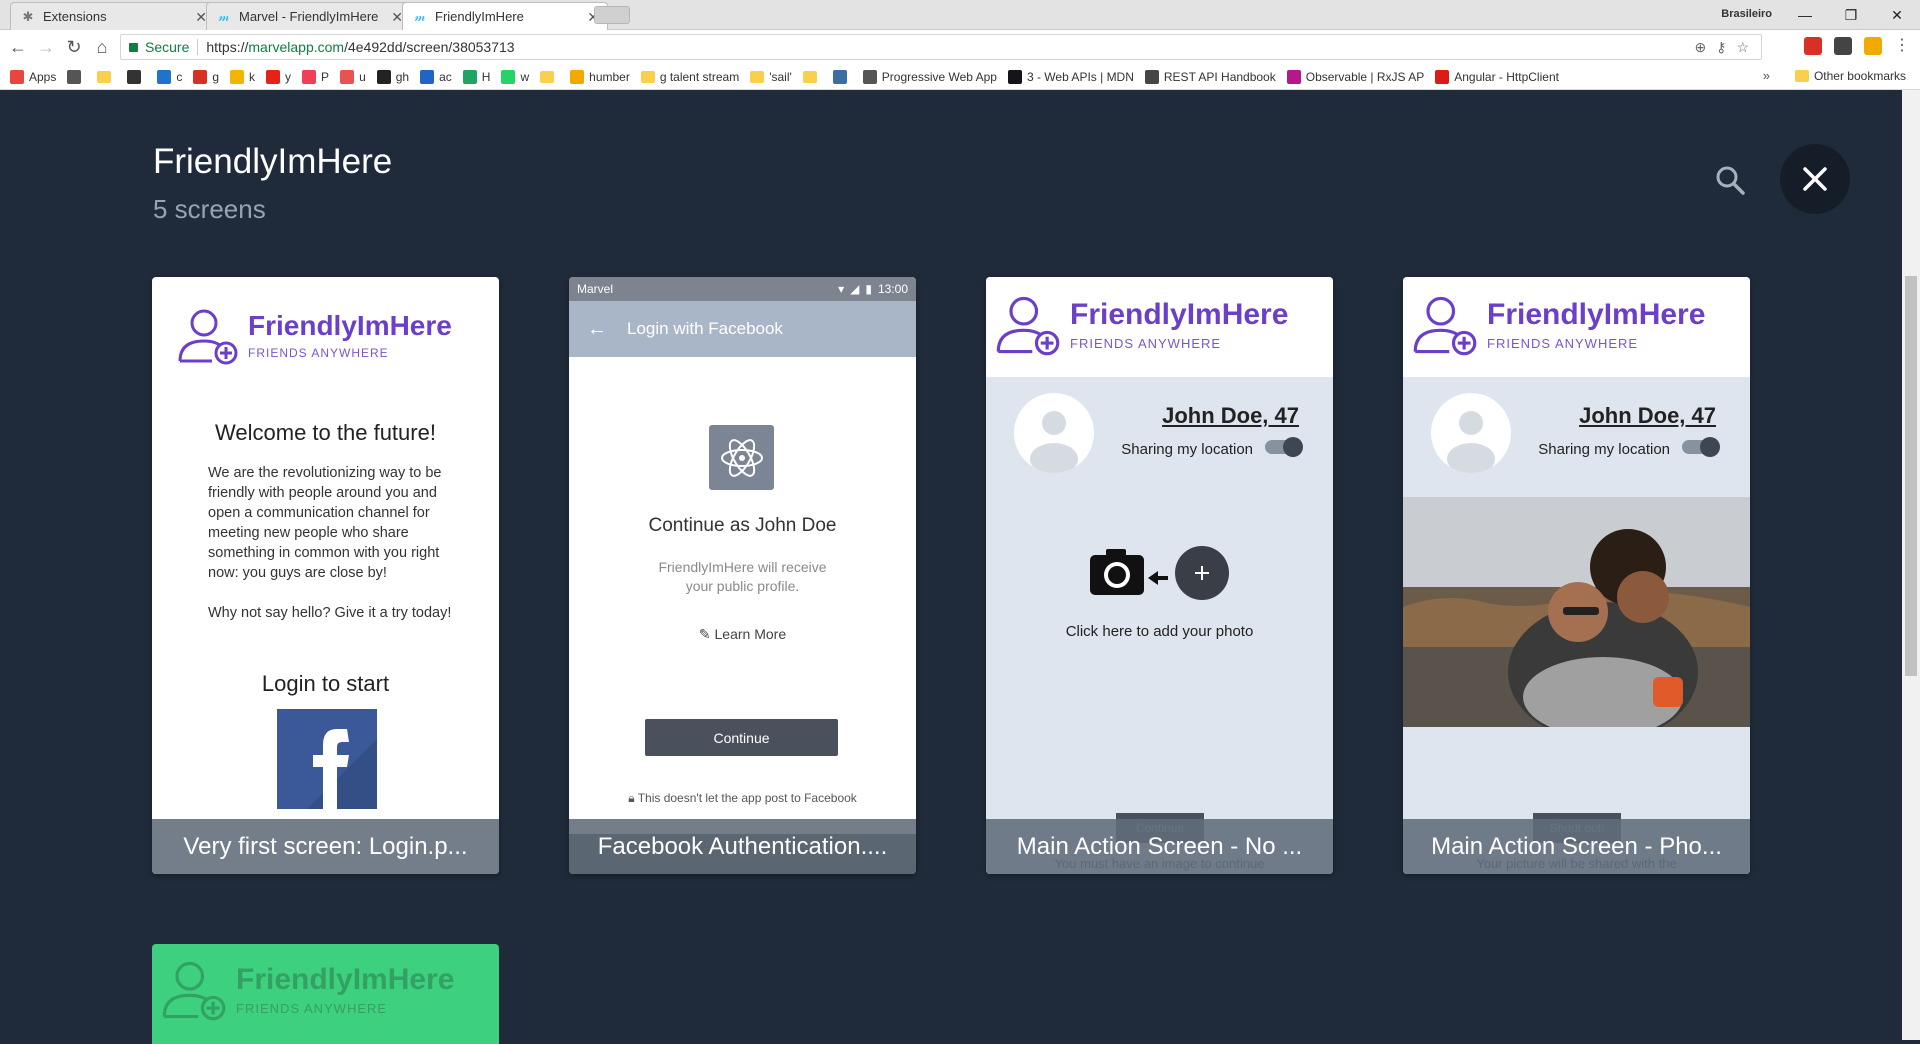 This screenshot has width=1920, height=1044. I want to click on tab-label: FriendlyImHere, so click(479, 16).